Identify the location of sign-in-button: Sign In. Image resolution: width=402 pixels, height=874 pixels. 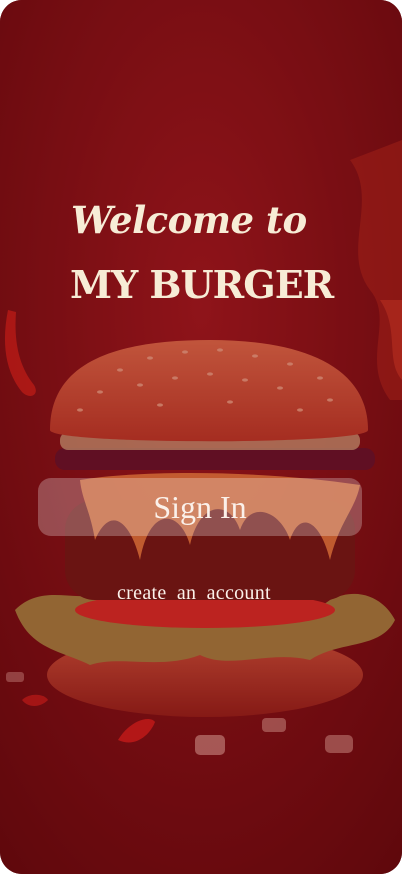
(200, 507).